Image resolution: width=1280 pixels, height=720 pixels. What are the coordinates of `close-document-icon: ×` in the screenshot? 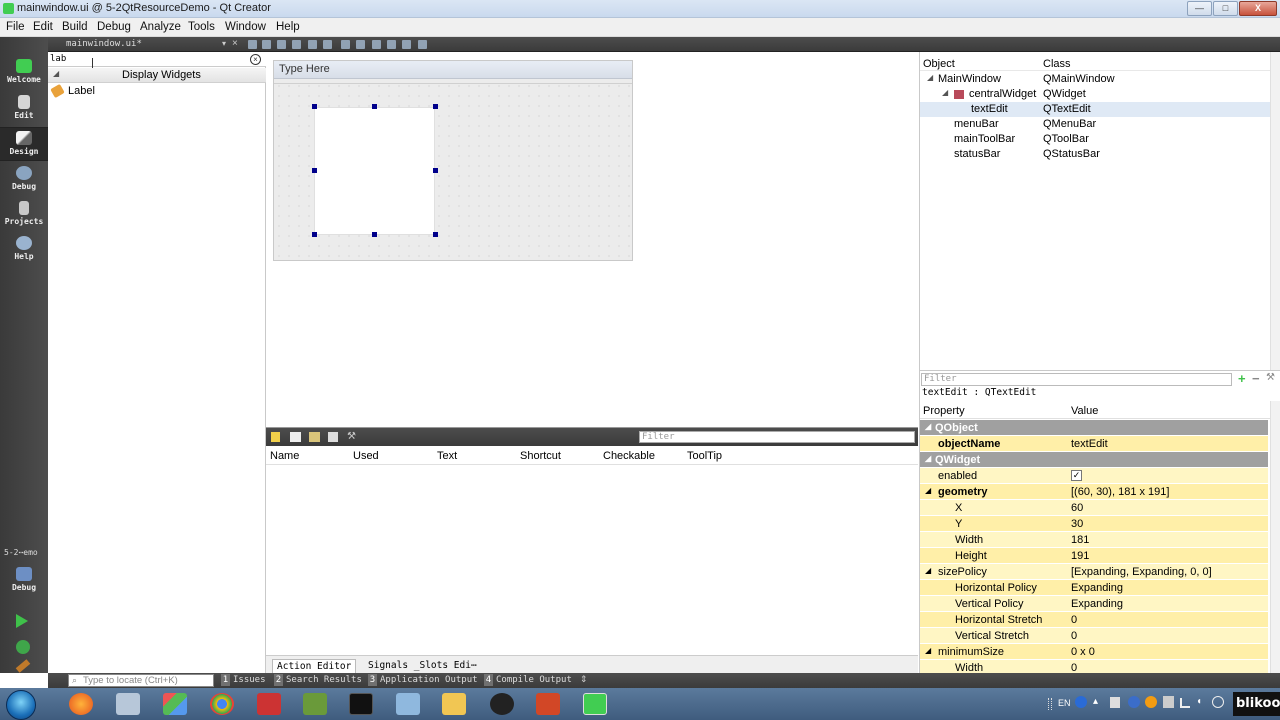 It's located at (235, 43).